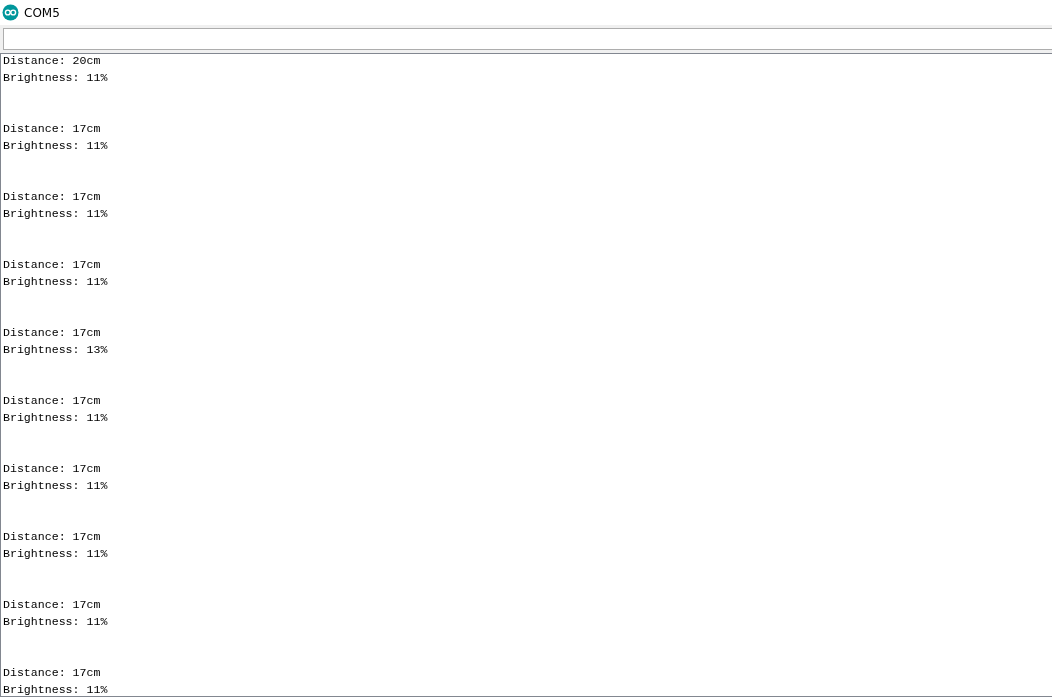 The image size is (1052, 697). What do you see at coordinates (52, 61) in the screenshot?
I see `distance-line: Distance: 20cm` at bounding box center [52, 61].